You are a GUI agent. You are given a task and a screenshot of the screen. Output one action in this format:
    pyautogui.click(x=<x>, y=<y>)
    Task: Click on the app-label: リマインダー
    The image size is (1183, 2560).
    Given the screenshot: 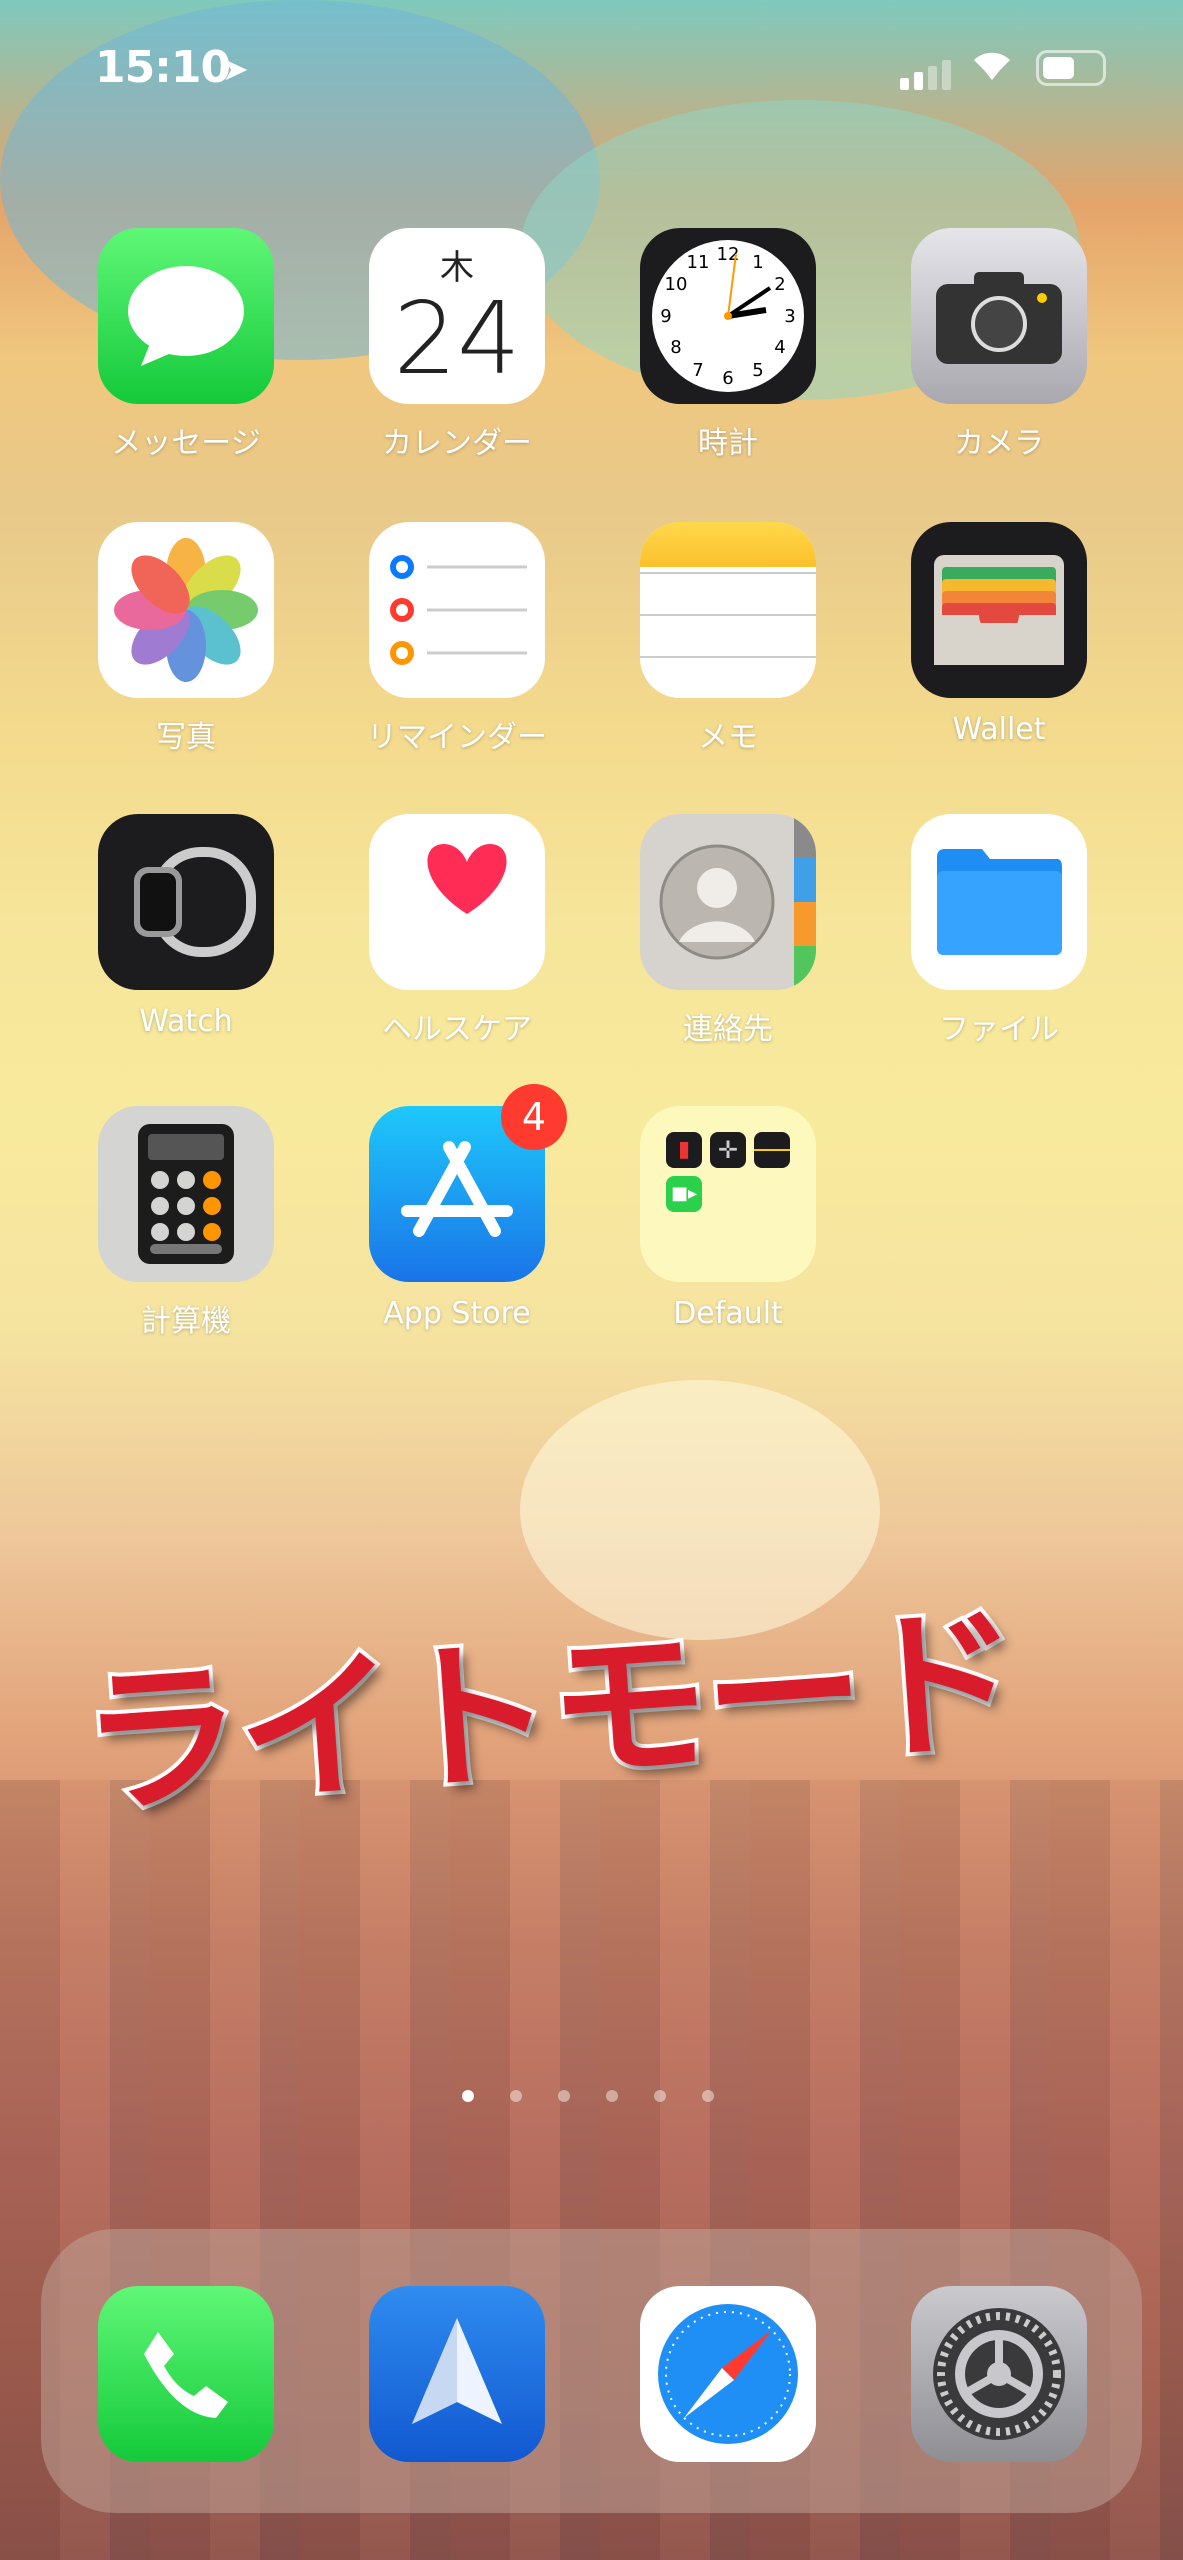 What is the action you would take?
    pyautogui.click(x=457, y=737)
    